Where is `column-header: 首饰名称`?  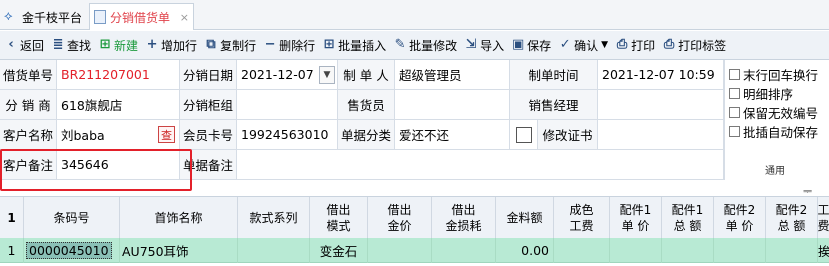 column-header: 首饰名称 is located at coordinates (179, 218).